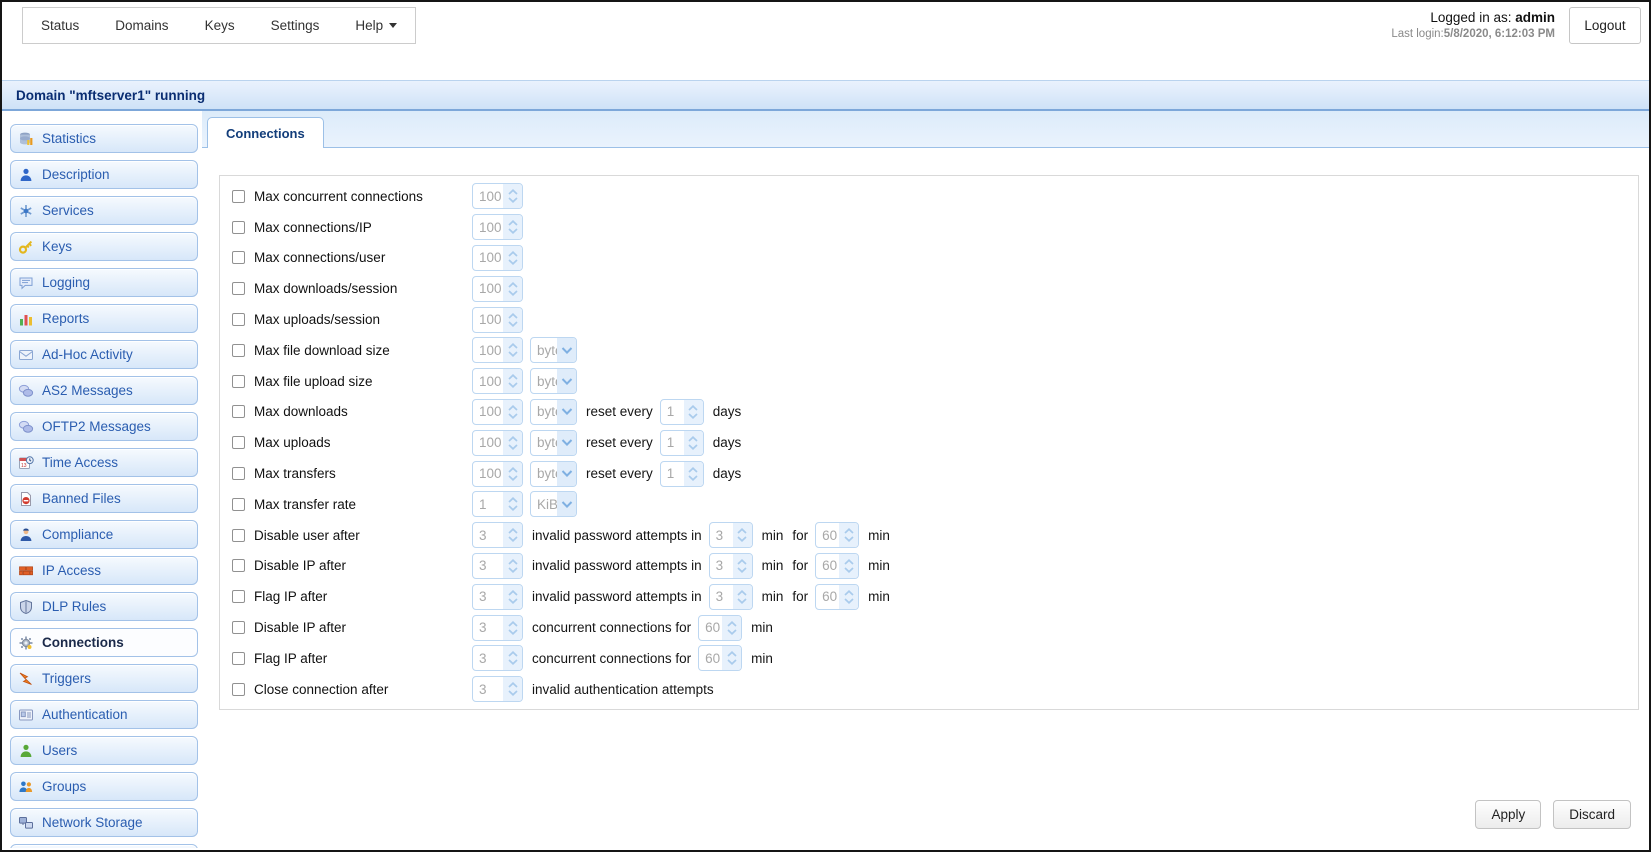 The height and width of the screenshot is (852, 1651). I want to click on tab-connections: Connections, so click(265, 132).